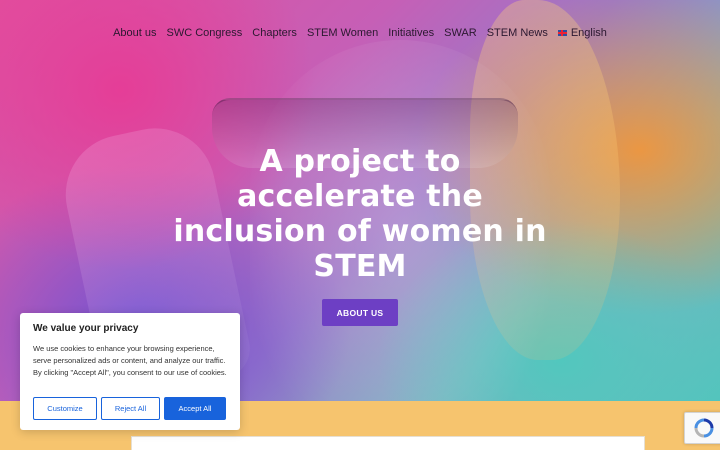 The height and width of the screenshot is (450, 720). I want to click on nav-item-initiatives: Initiatives, so click(411, 33).